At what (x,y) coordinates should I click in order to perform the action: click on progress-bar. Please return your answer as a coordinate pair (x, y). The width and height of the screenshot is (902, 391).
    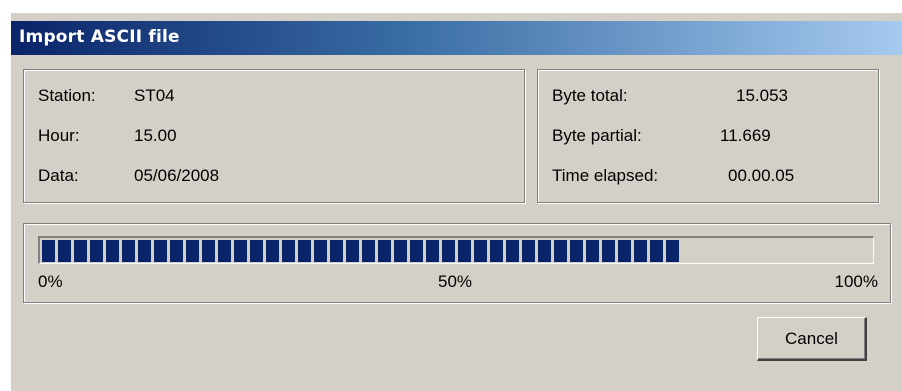
    Looking at the image, I should click on (456, 250).